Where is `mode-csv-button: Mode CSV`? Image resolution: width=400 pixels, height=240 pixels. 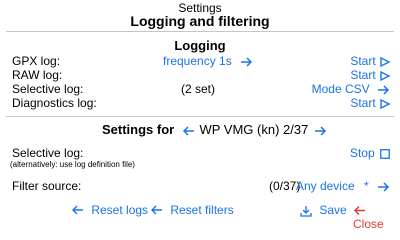
mode-csv-button: Mode CSV is located at coordinates (351, 89).